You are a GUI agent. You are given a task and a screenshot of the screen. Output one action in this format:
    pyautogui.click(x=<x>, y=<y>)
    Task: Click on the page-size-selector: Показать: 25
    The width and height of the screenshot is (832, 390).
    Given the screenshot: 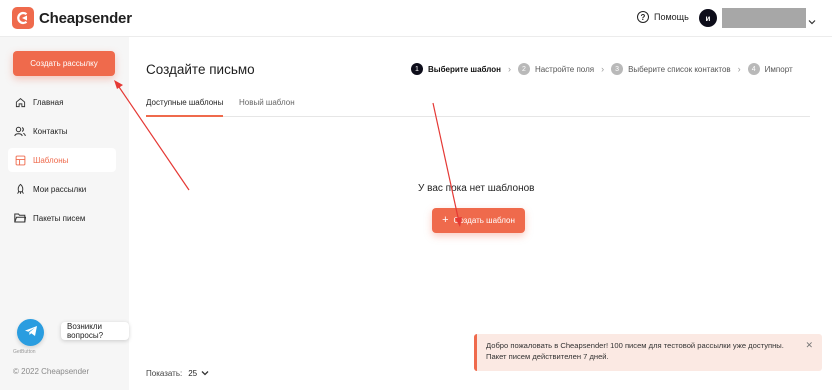 What is the action you would take?
    pyautogui.click(x=177, y=373)
    